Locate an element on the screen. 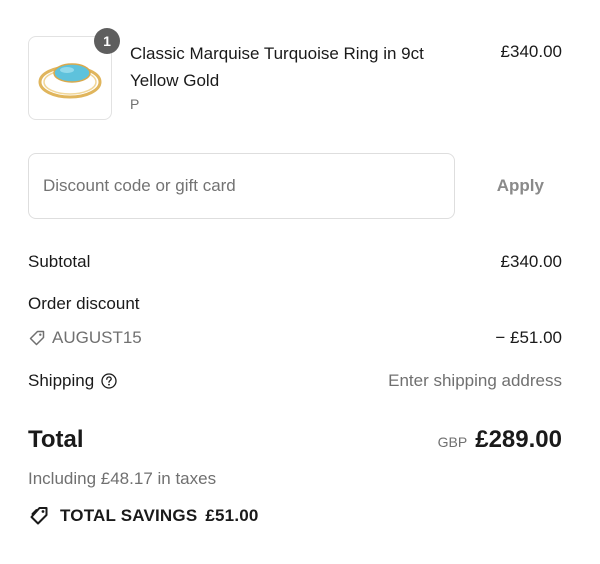  subtotal-value: £340.00 is located at coordinates (531, 261).